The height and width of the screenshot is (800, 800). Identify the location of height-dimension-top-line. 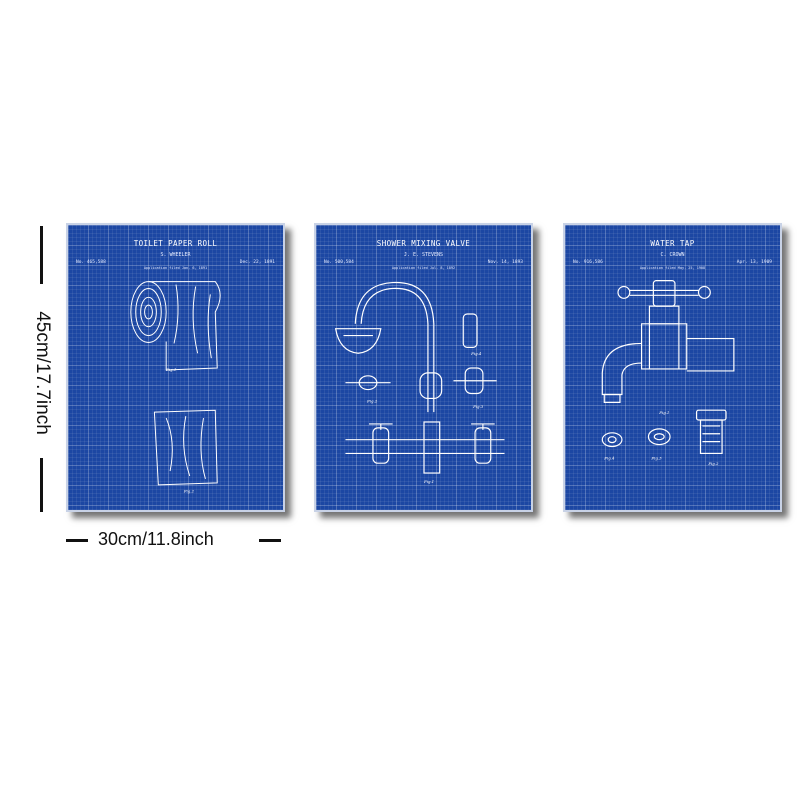
(41, 255).